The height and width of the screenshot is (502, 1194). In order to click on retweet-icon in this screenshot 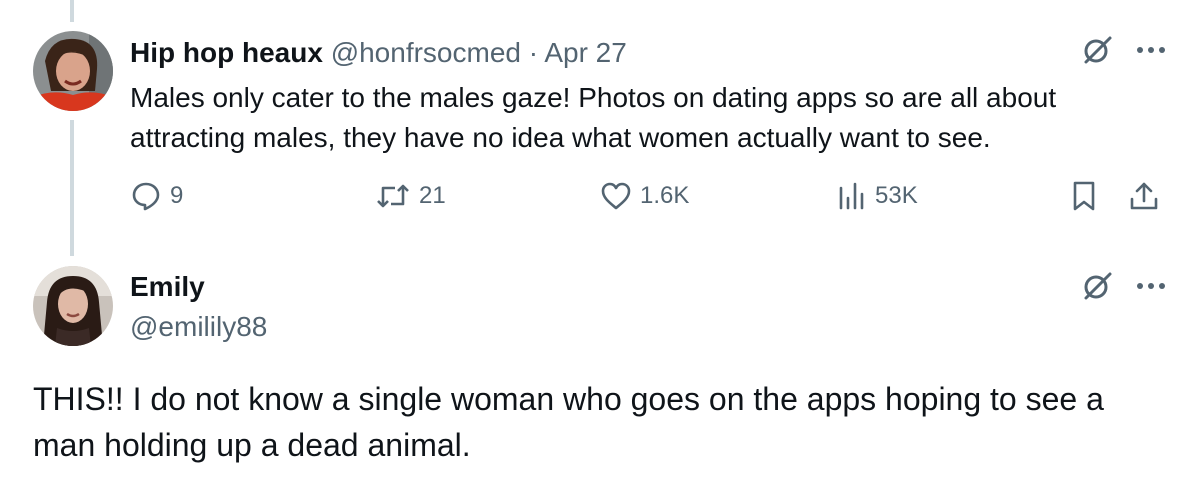, I will do `click(393, 196)`.